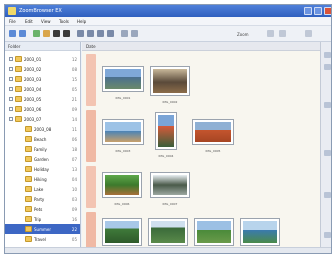 Image resolution: width=336 pixels, height=257 pixels. I want to click on maximize-icon, so click(318, 11).